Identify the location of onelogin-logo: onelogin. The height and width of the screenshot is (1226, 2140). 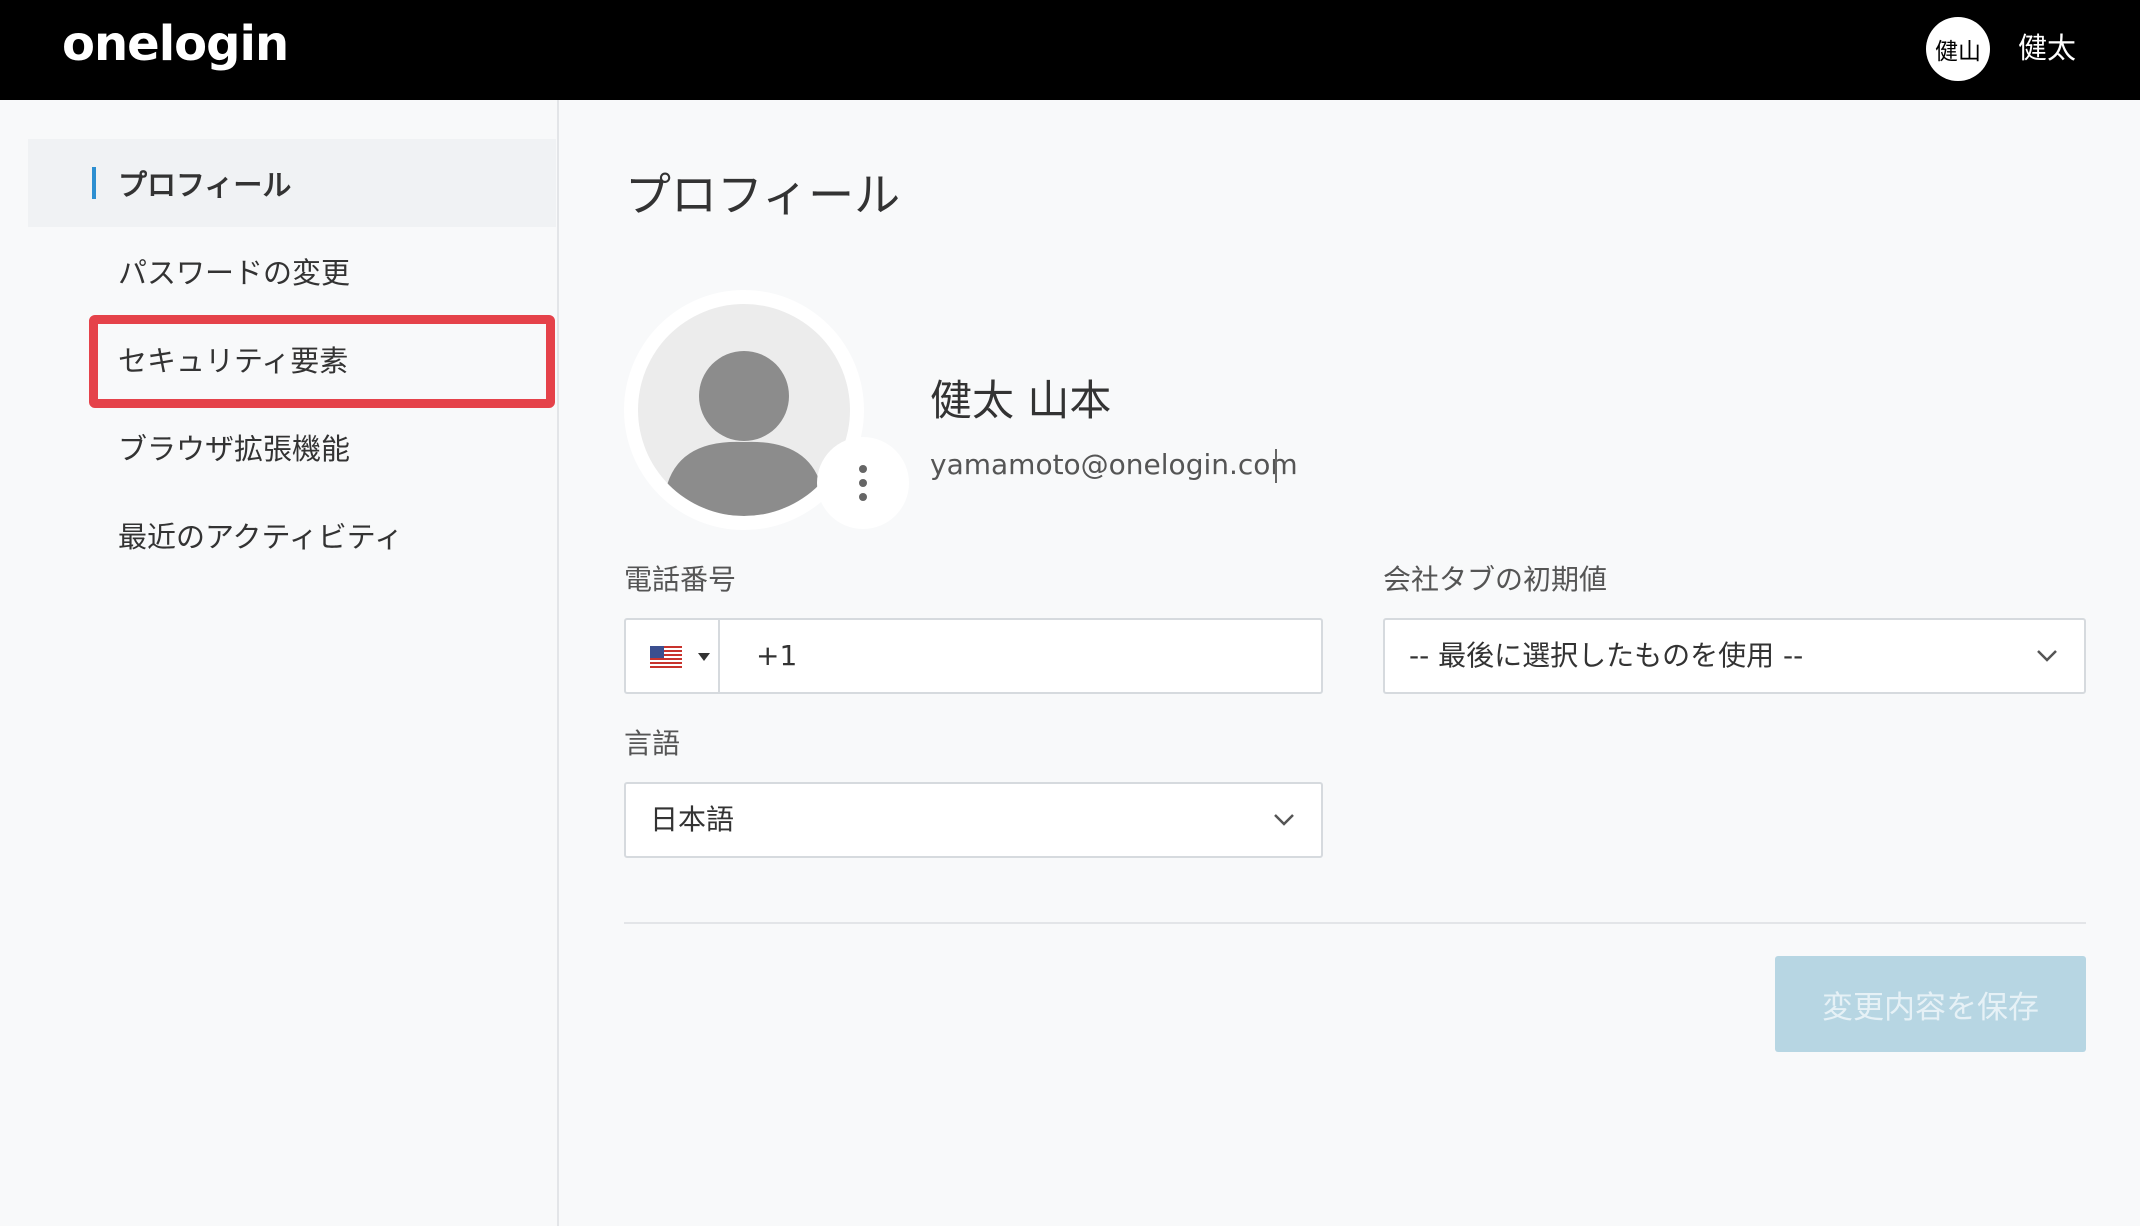
(175, 44).